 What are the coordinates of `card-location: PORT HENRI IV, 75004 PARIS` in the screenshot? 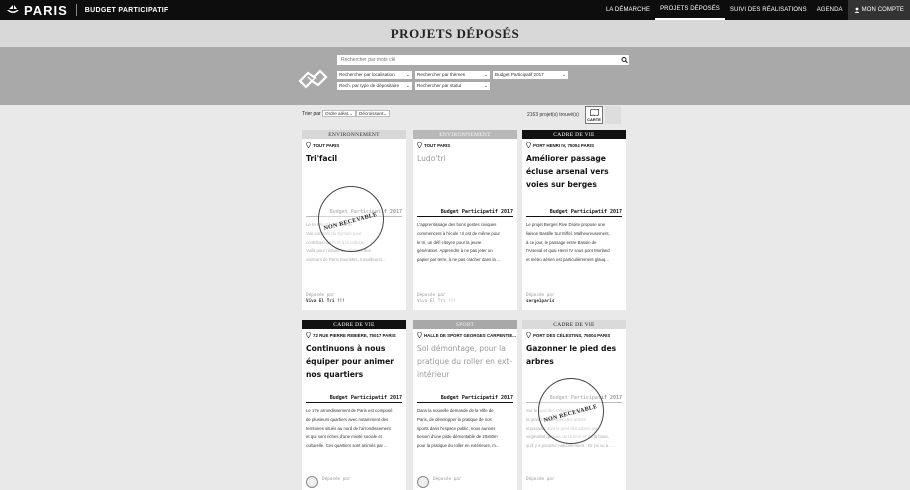 It's located at (574, 143).